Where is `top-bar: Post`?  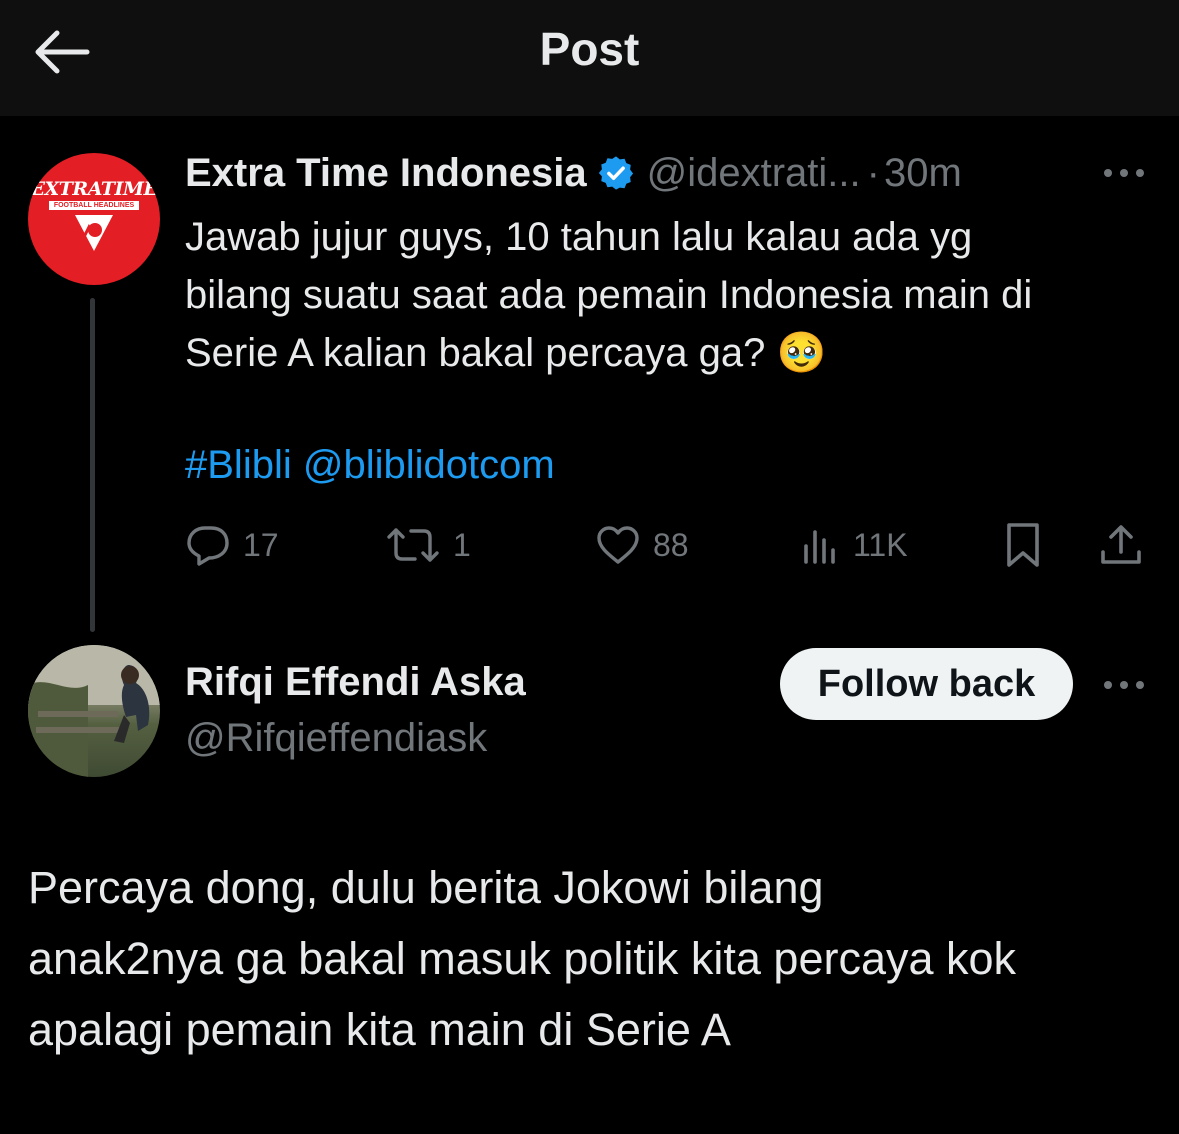
top-bar: Post is located at coordinates (589, 58).